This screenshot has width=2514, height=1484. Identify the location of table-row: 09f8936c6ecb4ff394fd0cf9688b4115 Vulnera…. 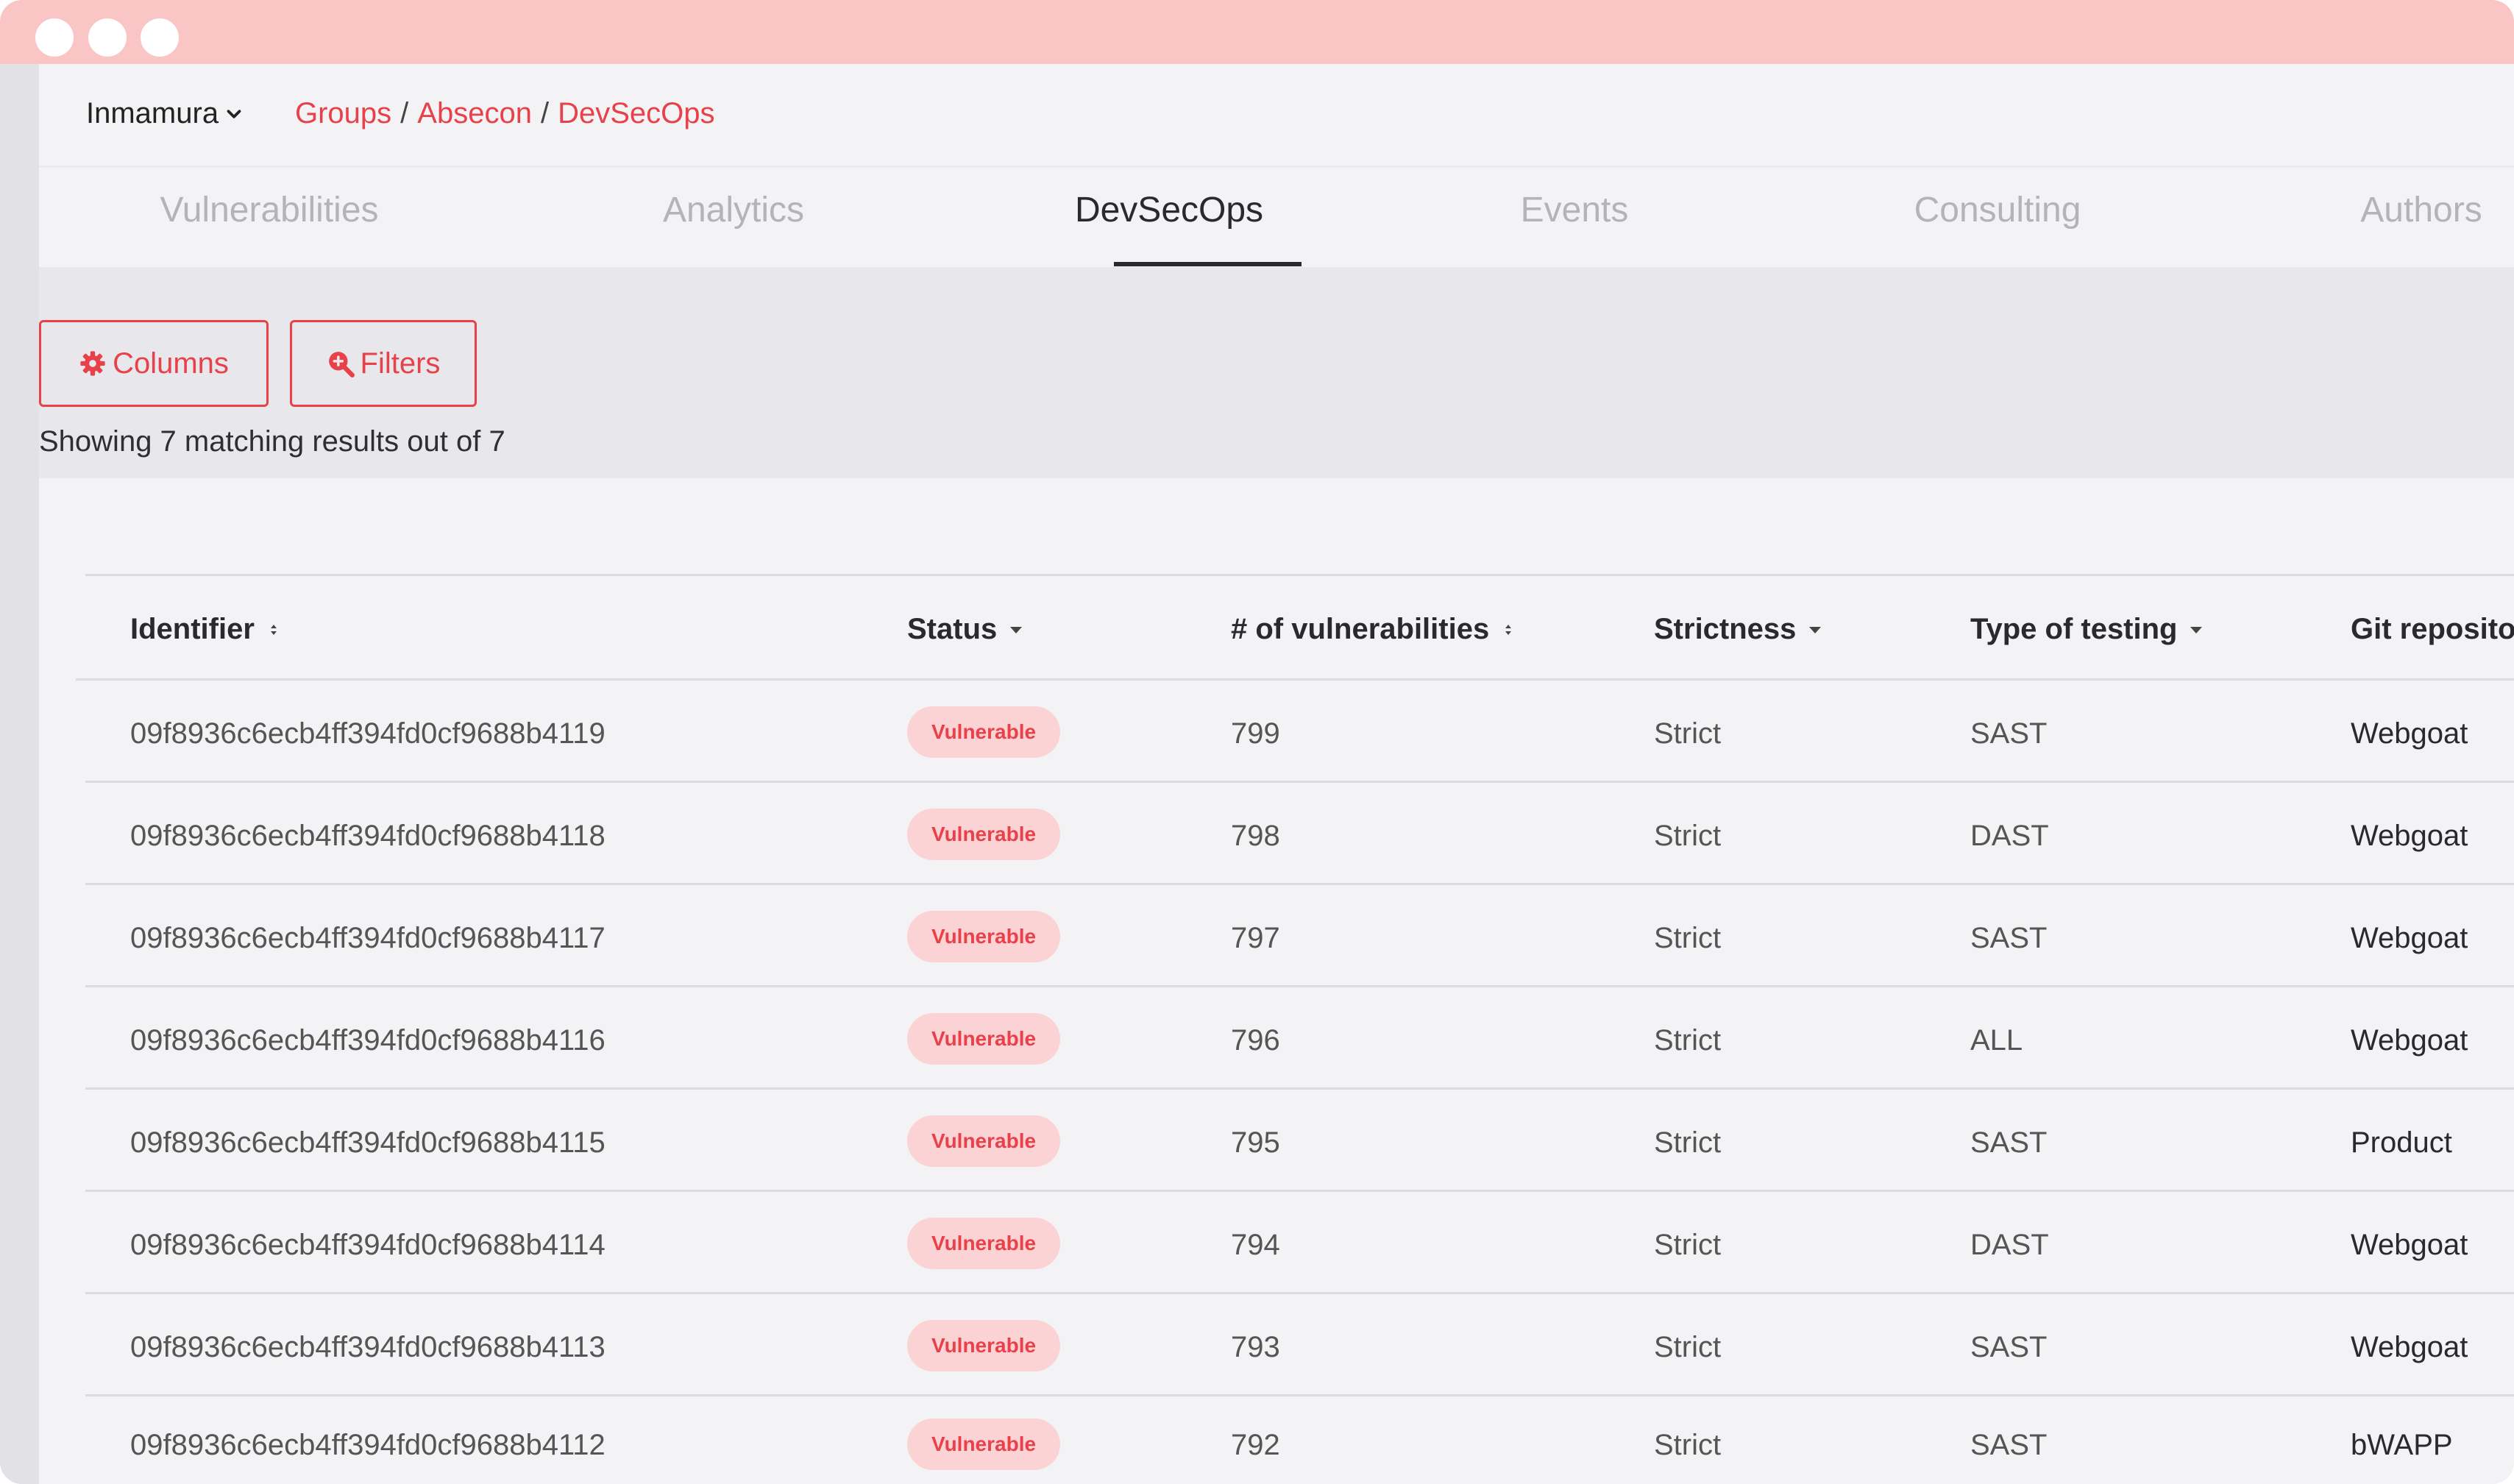
(1299, 1138).